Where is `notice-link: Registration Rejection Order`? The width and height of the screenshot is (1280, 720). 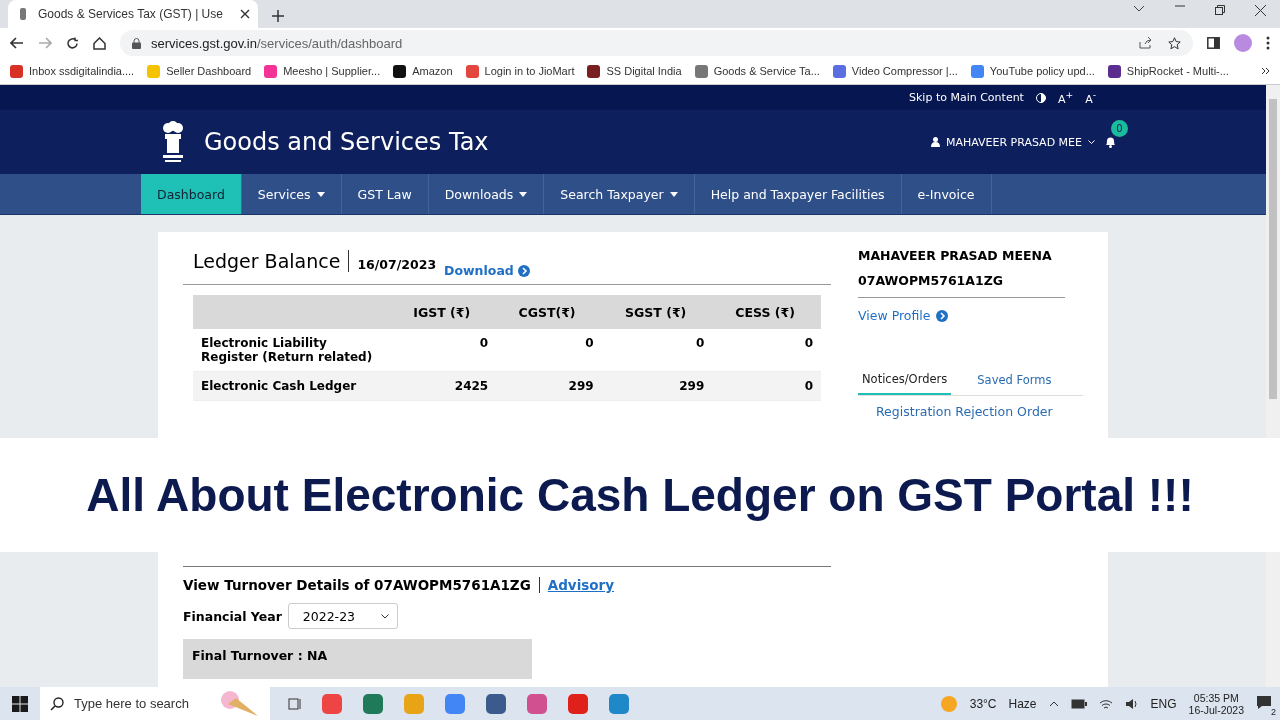
notice-link: Registration Rejection Order is located at coordinates (964, 411).